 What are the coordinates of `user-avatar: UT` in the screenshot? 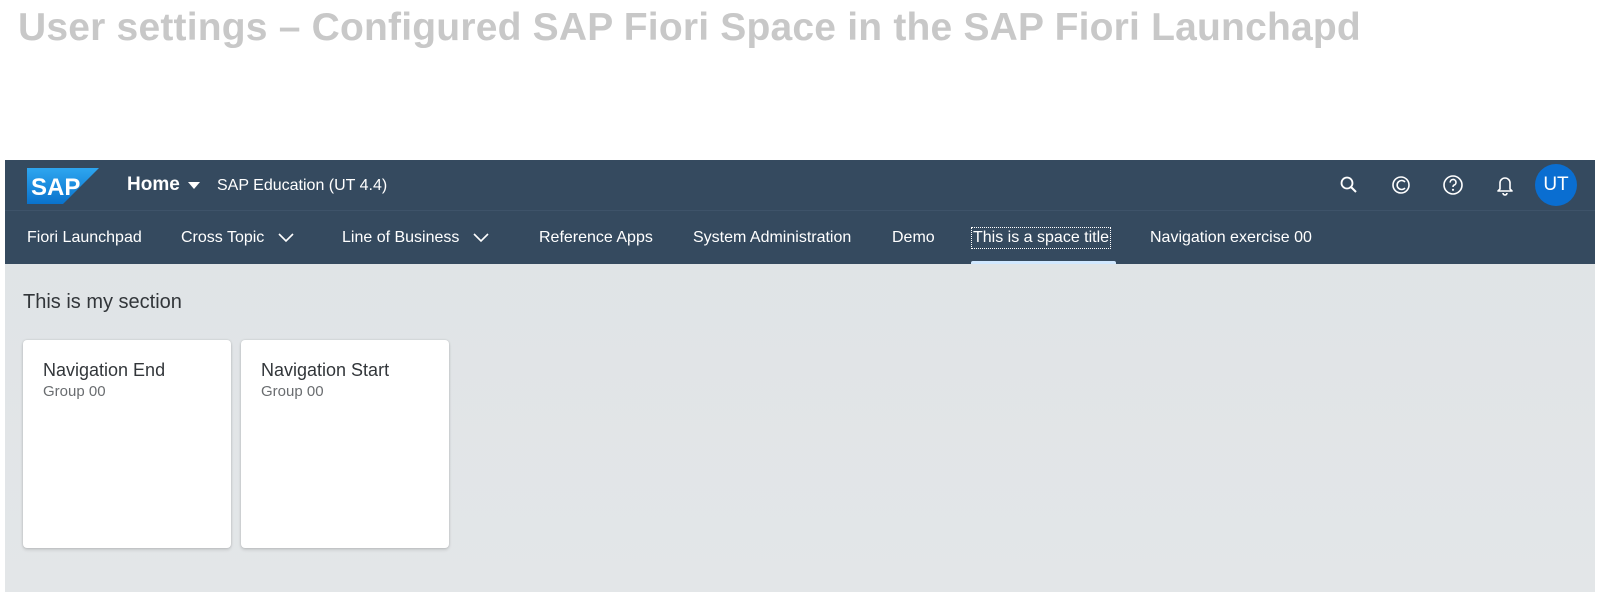 It's located at (1556, 185).